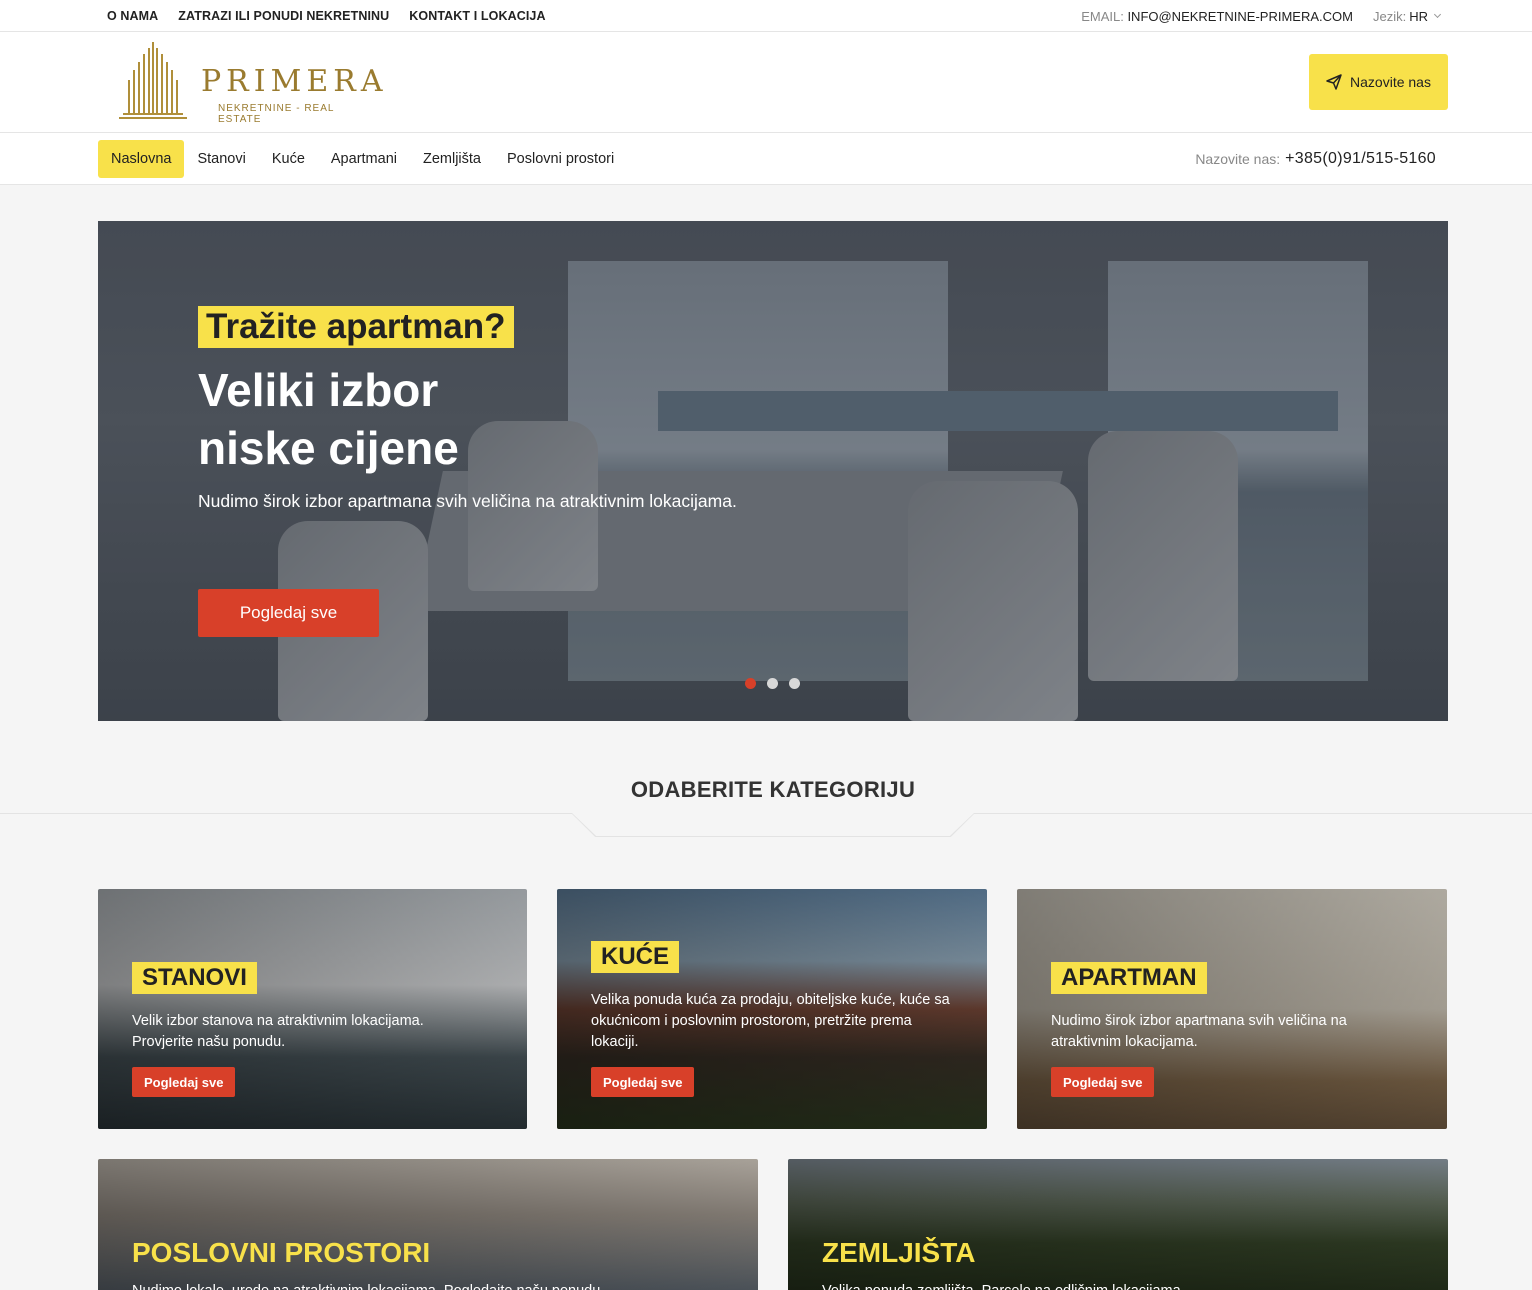 This screenshot has width=1532, height=1290. Describe the element at coordinates (328, 448) in the screenshot. I see `hero-title-line2: niske cijene` at that location.